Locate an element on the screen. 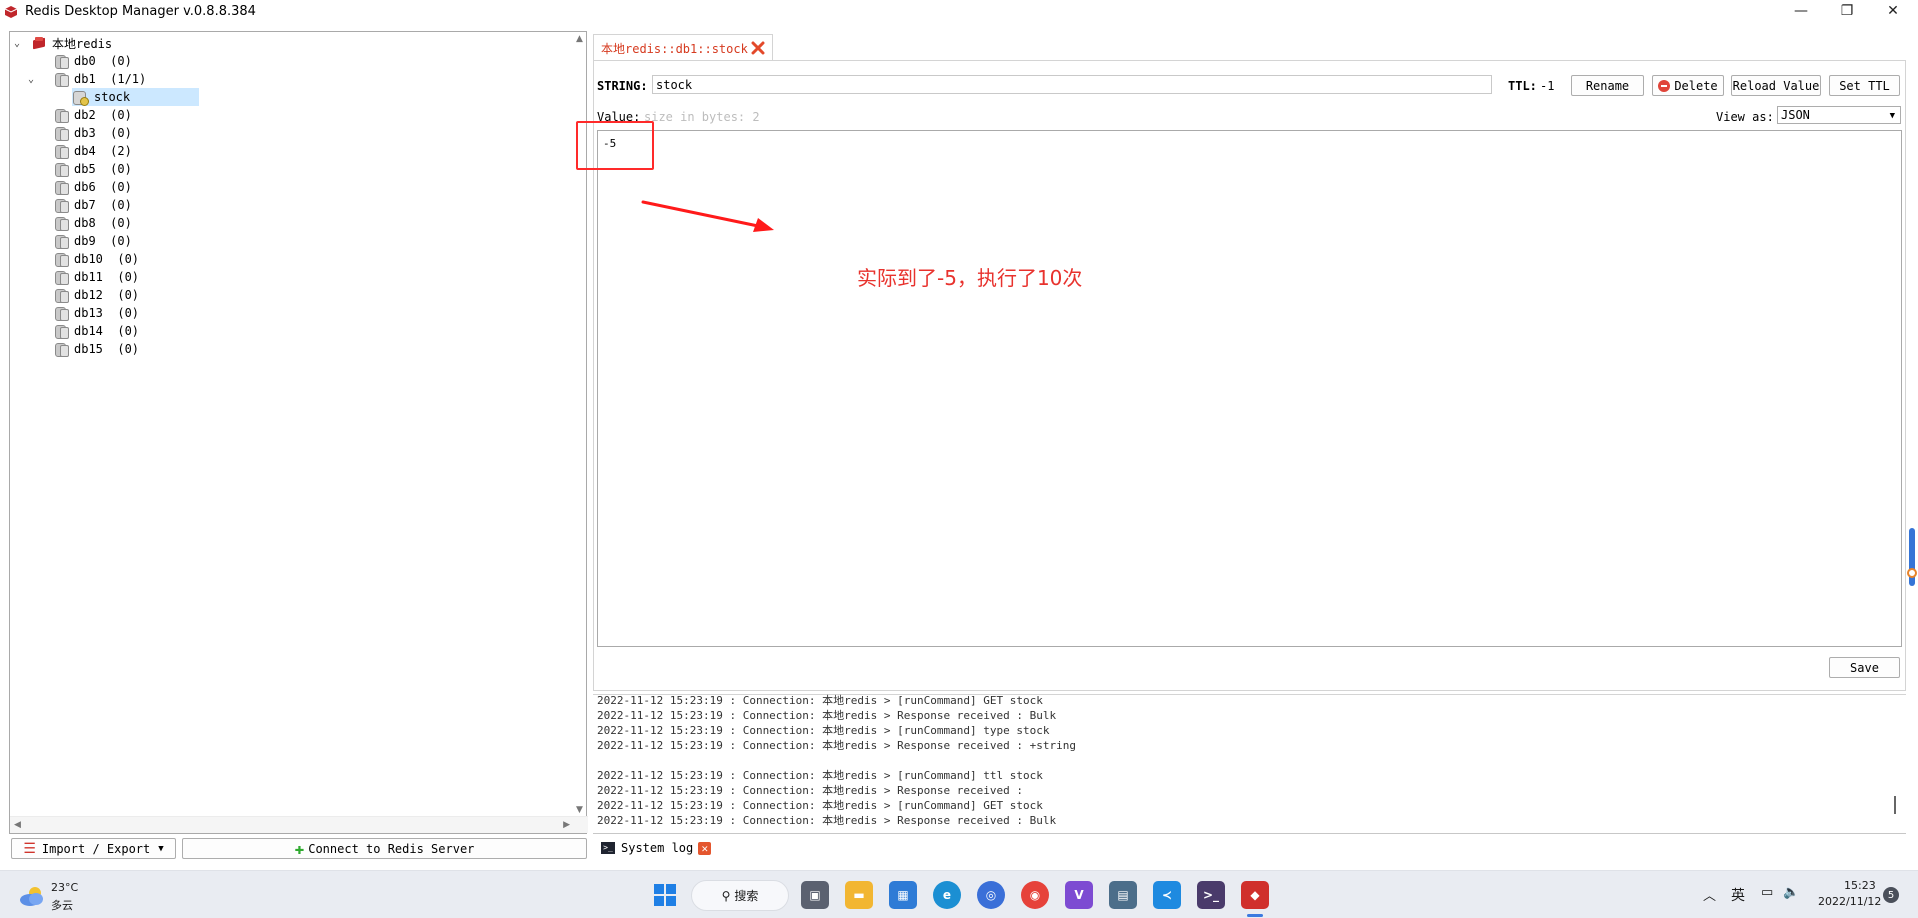 This screenshot has width=1918, height=918. ime-indicator: 英 is located at coordinates (1738, 895).